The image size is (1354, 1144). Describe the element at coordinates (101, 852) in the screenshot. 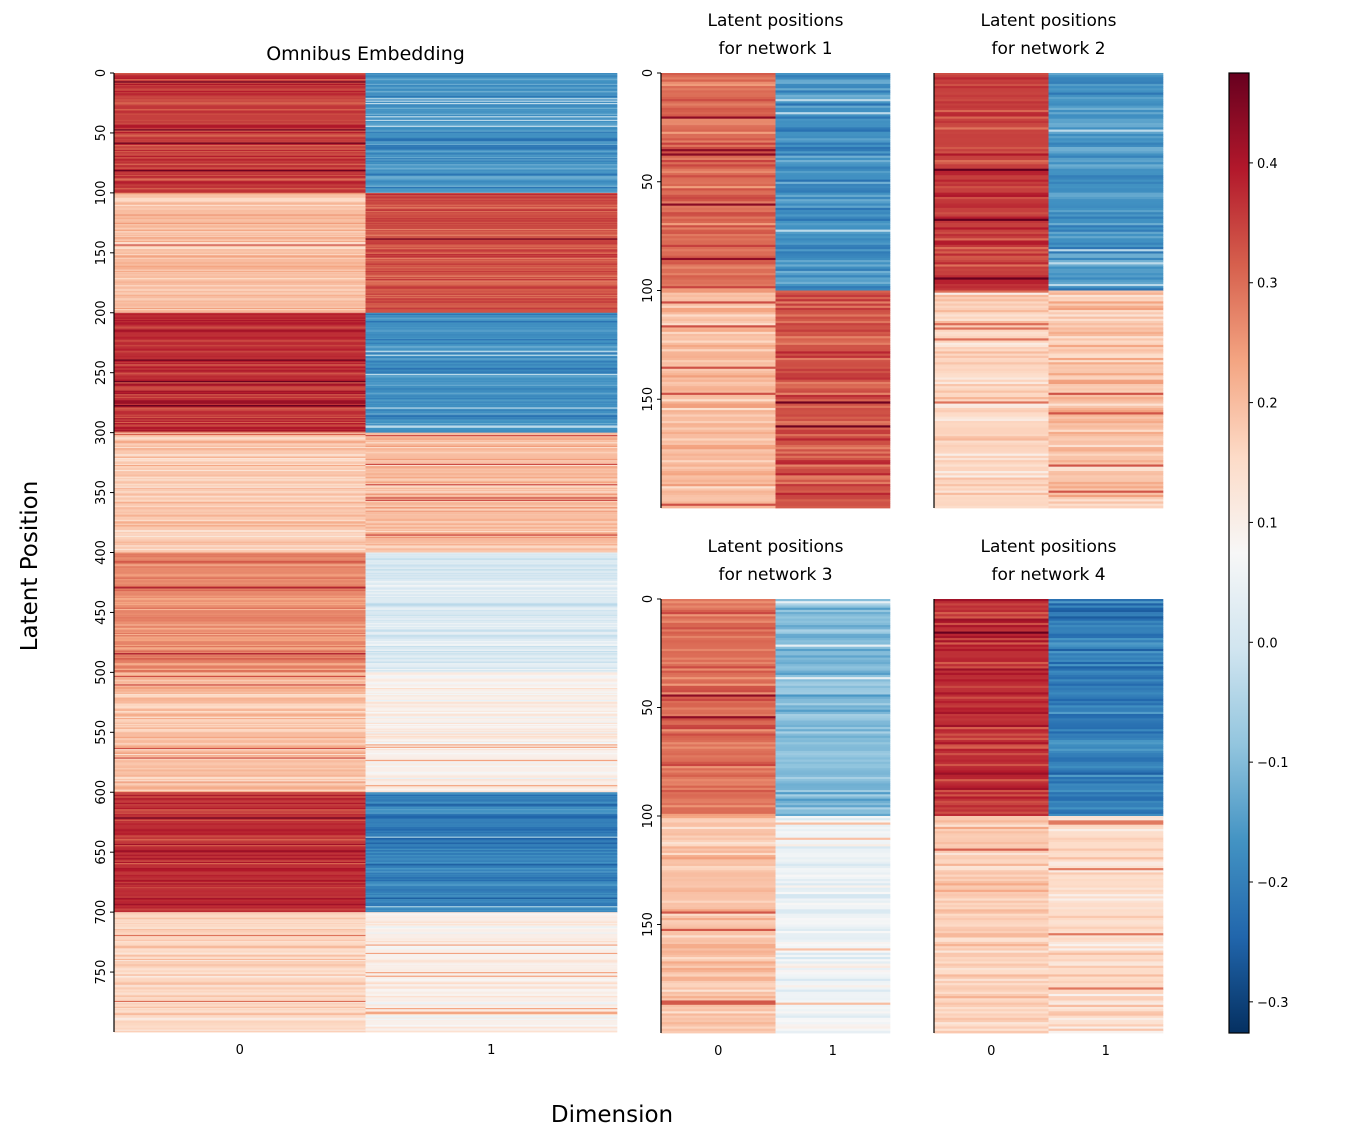

I see `y-tick-label: 650` at that location.